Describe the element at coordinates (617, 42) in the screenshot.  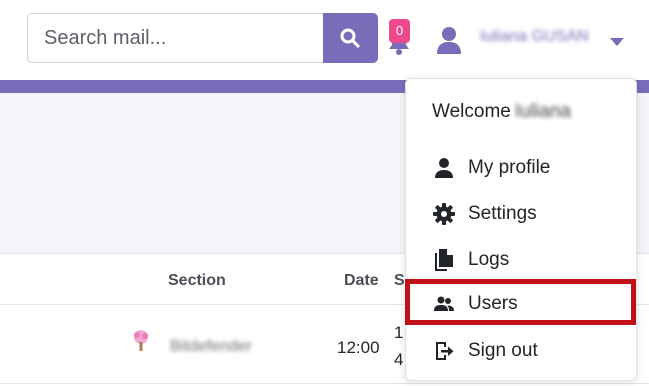
I see `chevron-down-icon` at that location.